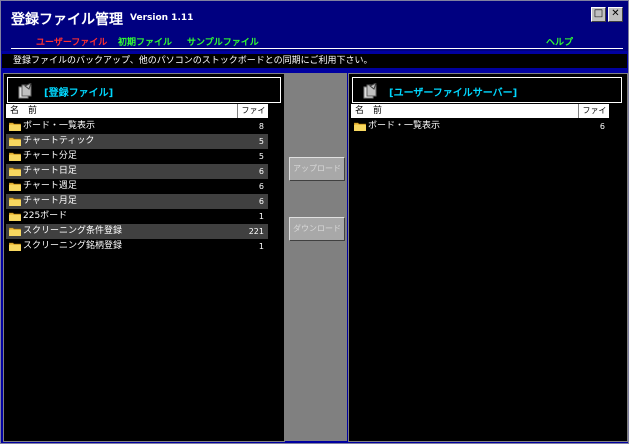 The height and width of the screenshot is (444, 629). I want to click on restore-icon: □, so click(598, 13).